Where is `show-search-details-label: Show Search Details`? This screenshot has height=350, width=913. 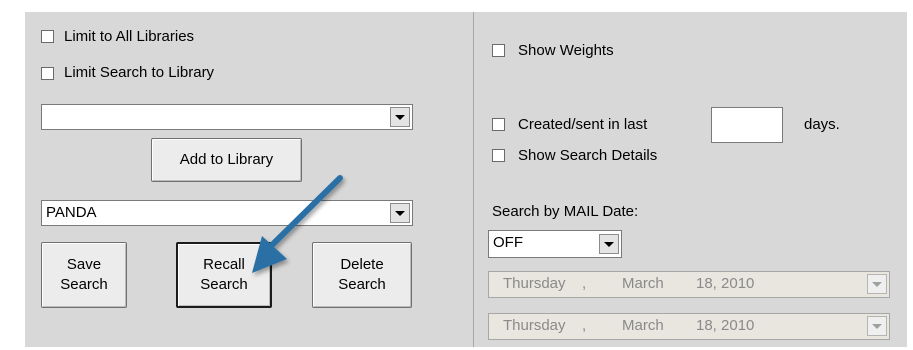 show-search-details-label: Show Search Details is located at coordinates (588, 155).